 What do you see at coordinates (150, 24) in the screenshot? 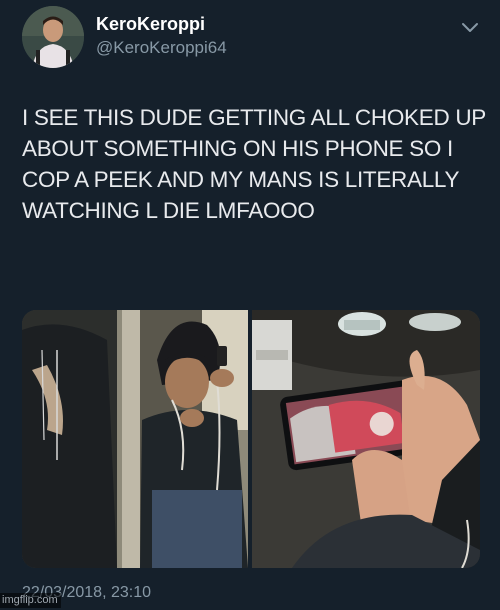
I see `author-display-name: KeroKeroppi` at bounding box center [150, 24].